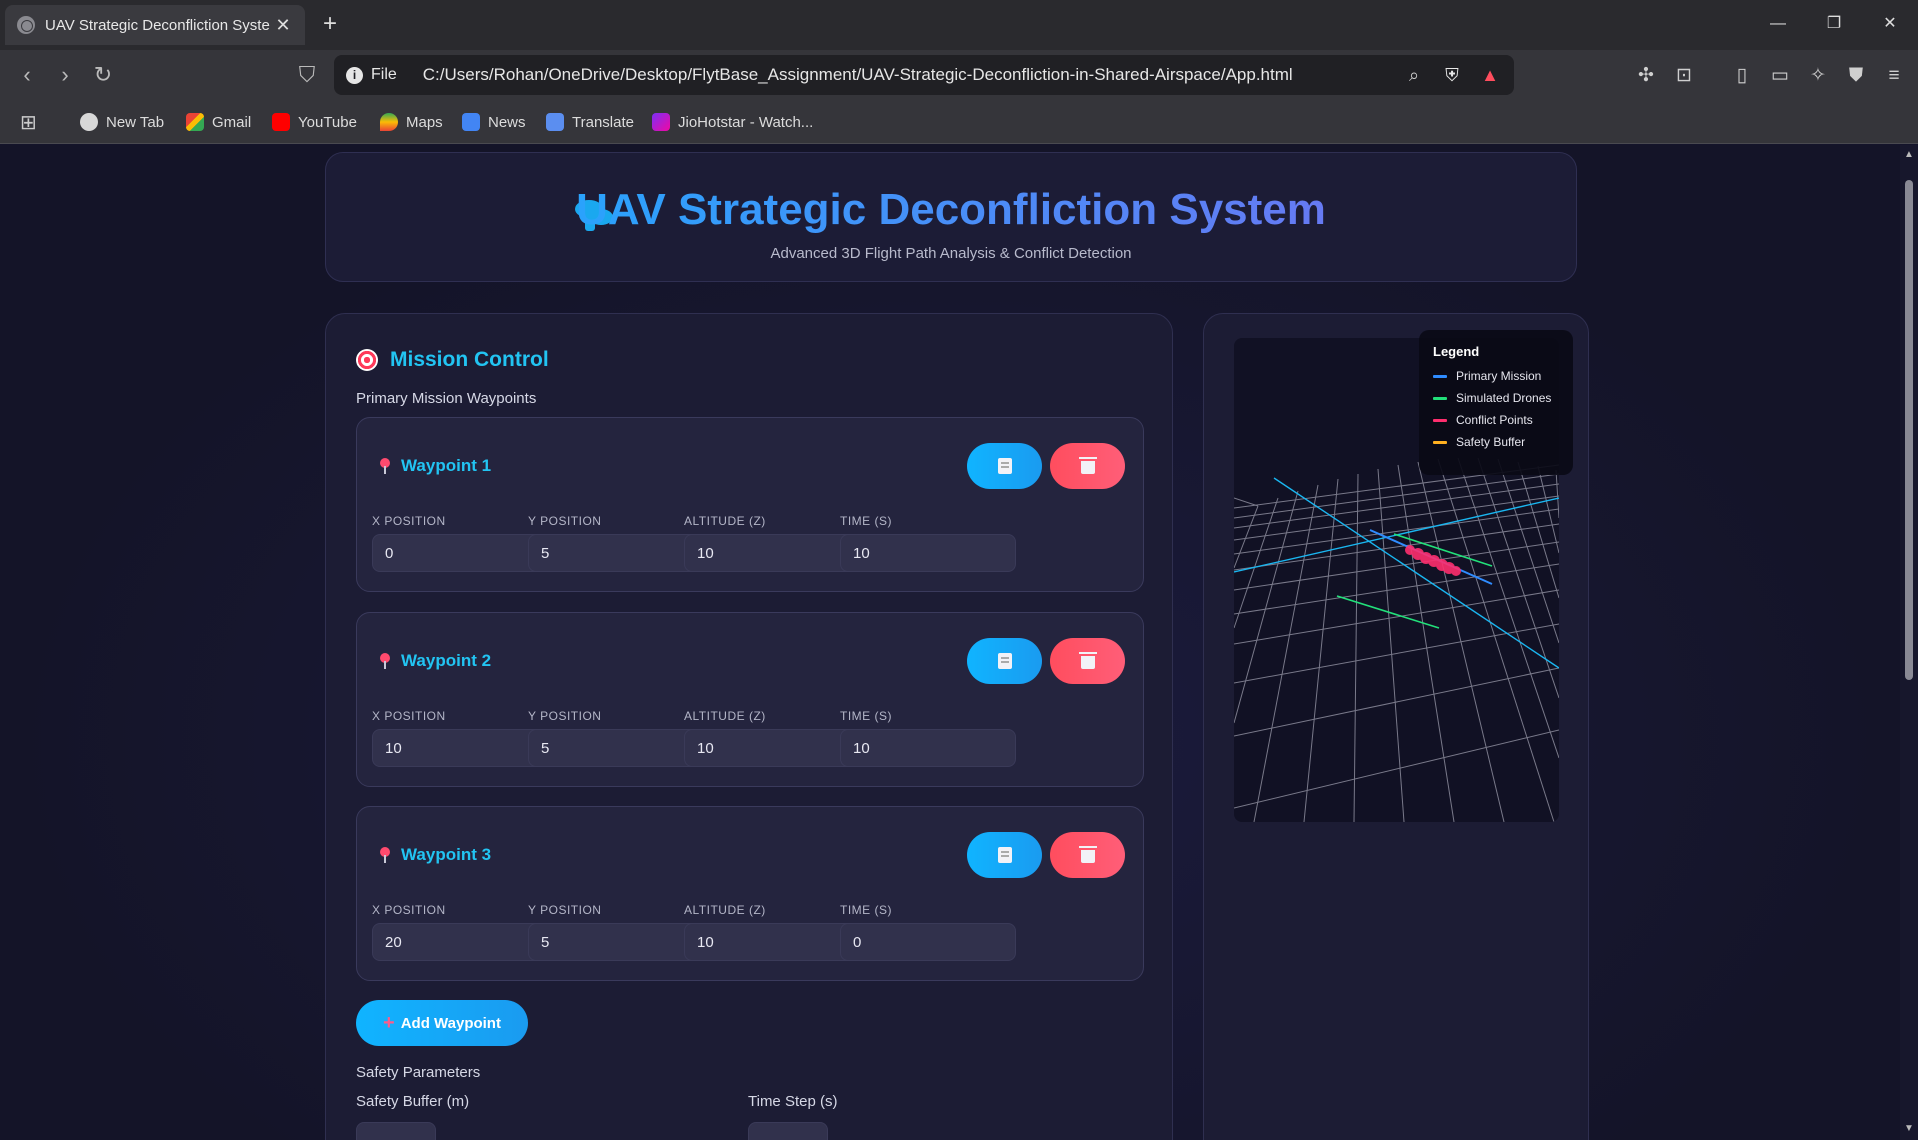 This screenshot has width=1918, height=1140. Describe the element at coordinates (1856, 76) in the screenshot. I see `vpn-icon: ⛊` at that location.